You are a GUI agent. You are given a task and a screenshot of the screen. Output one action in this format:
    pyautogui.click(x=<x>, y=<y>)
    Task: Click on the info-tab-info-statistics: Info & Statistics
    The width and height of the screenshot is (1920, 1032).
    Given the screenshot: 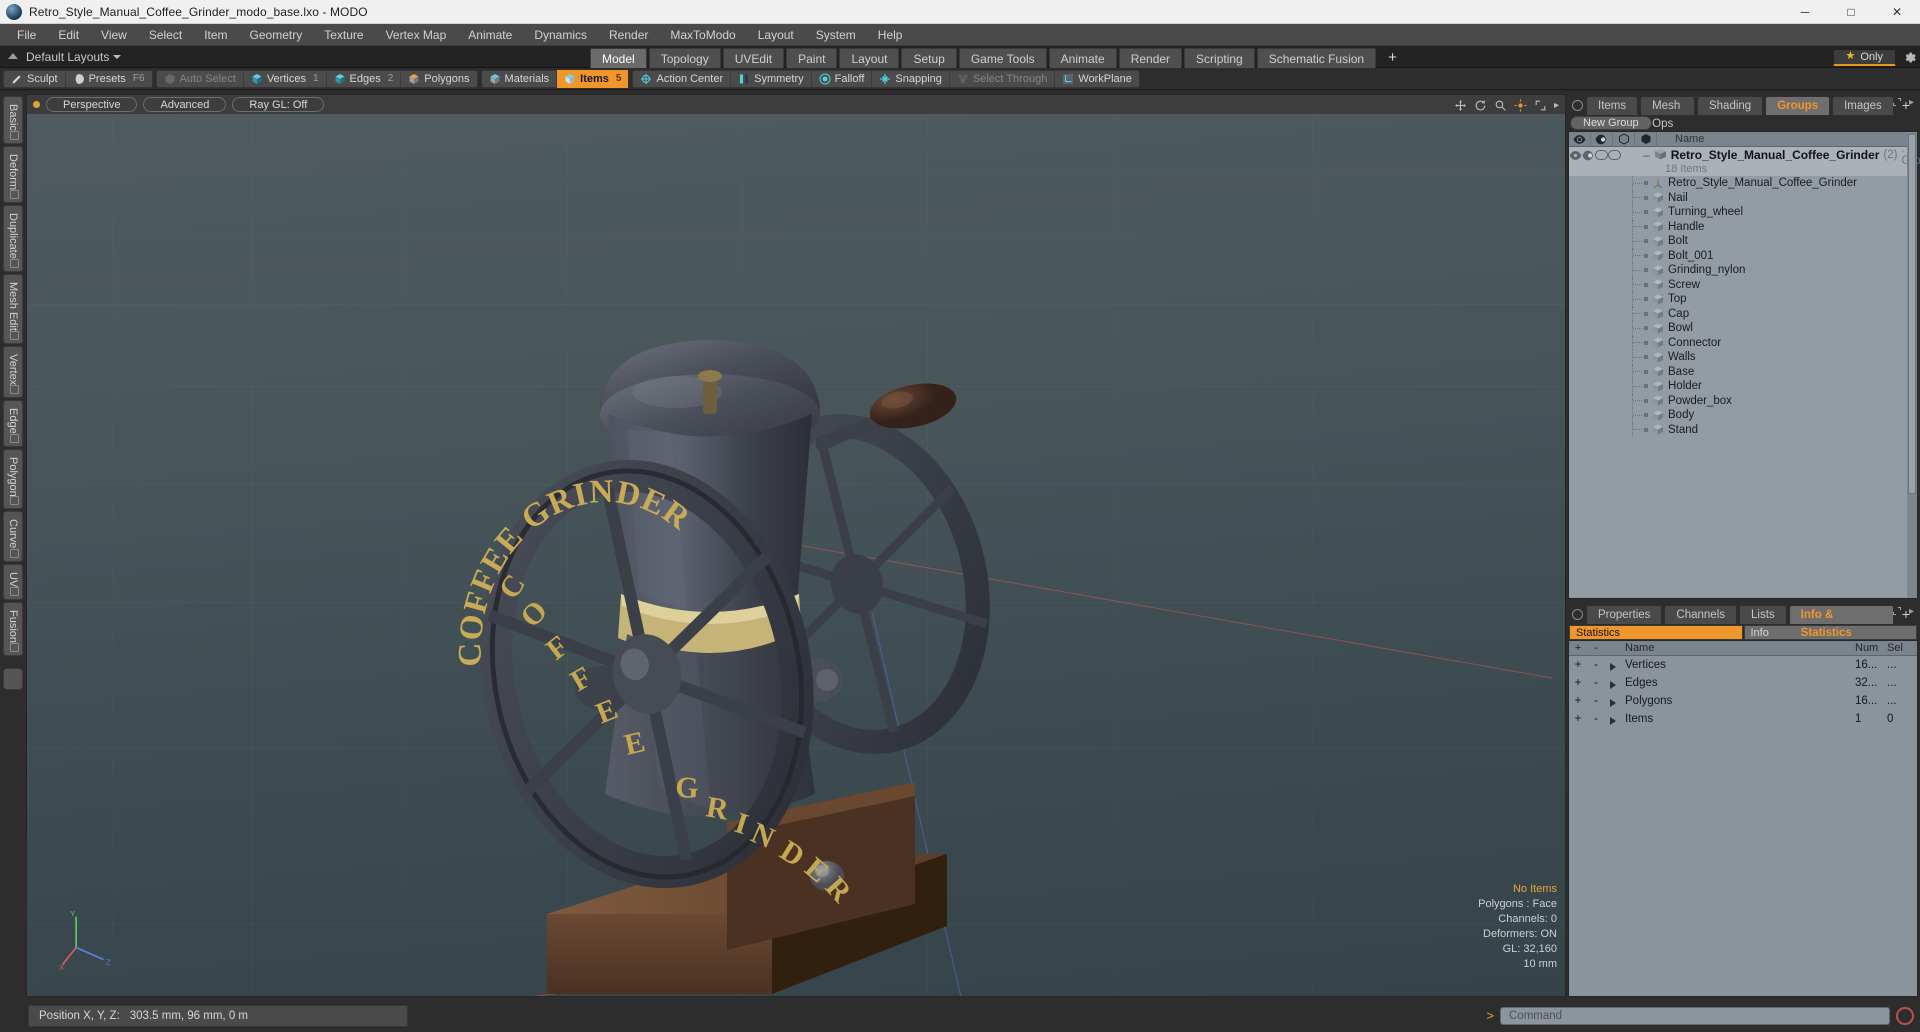 What is the action you would take?
    pyautogui.click(x=1841, y=622)
    